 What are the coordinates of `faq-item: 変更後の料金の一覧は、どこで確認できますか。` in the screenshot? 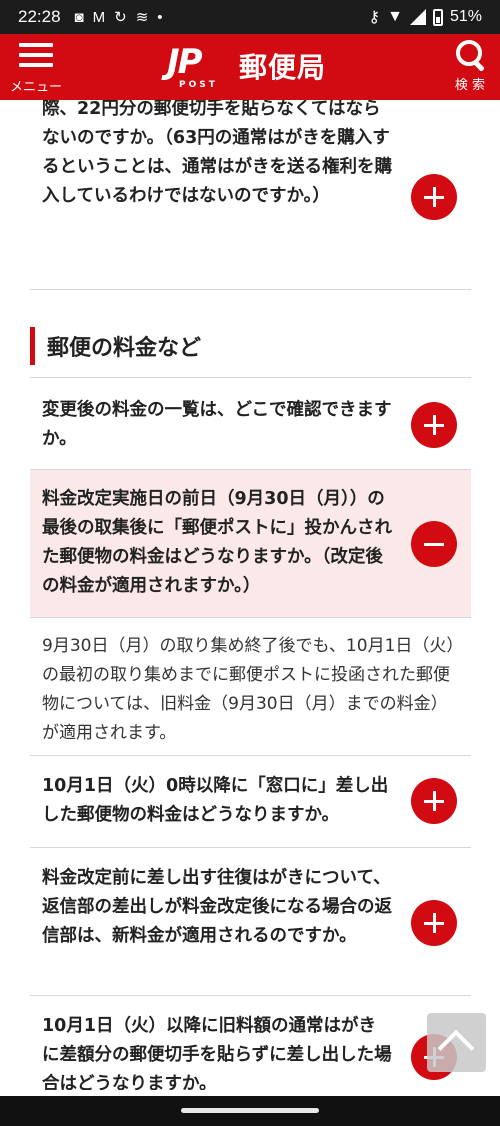 It's located at (250, 424).